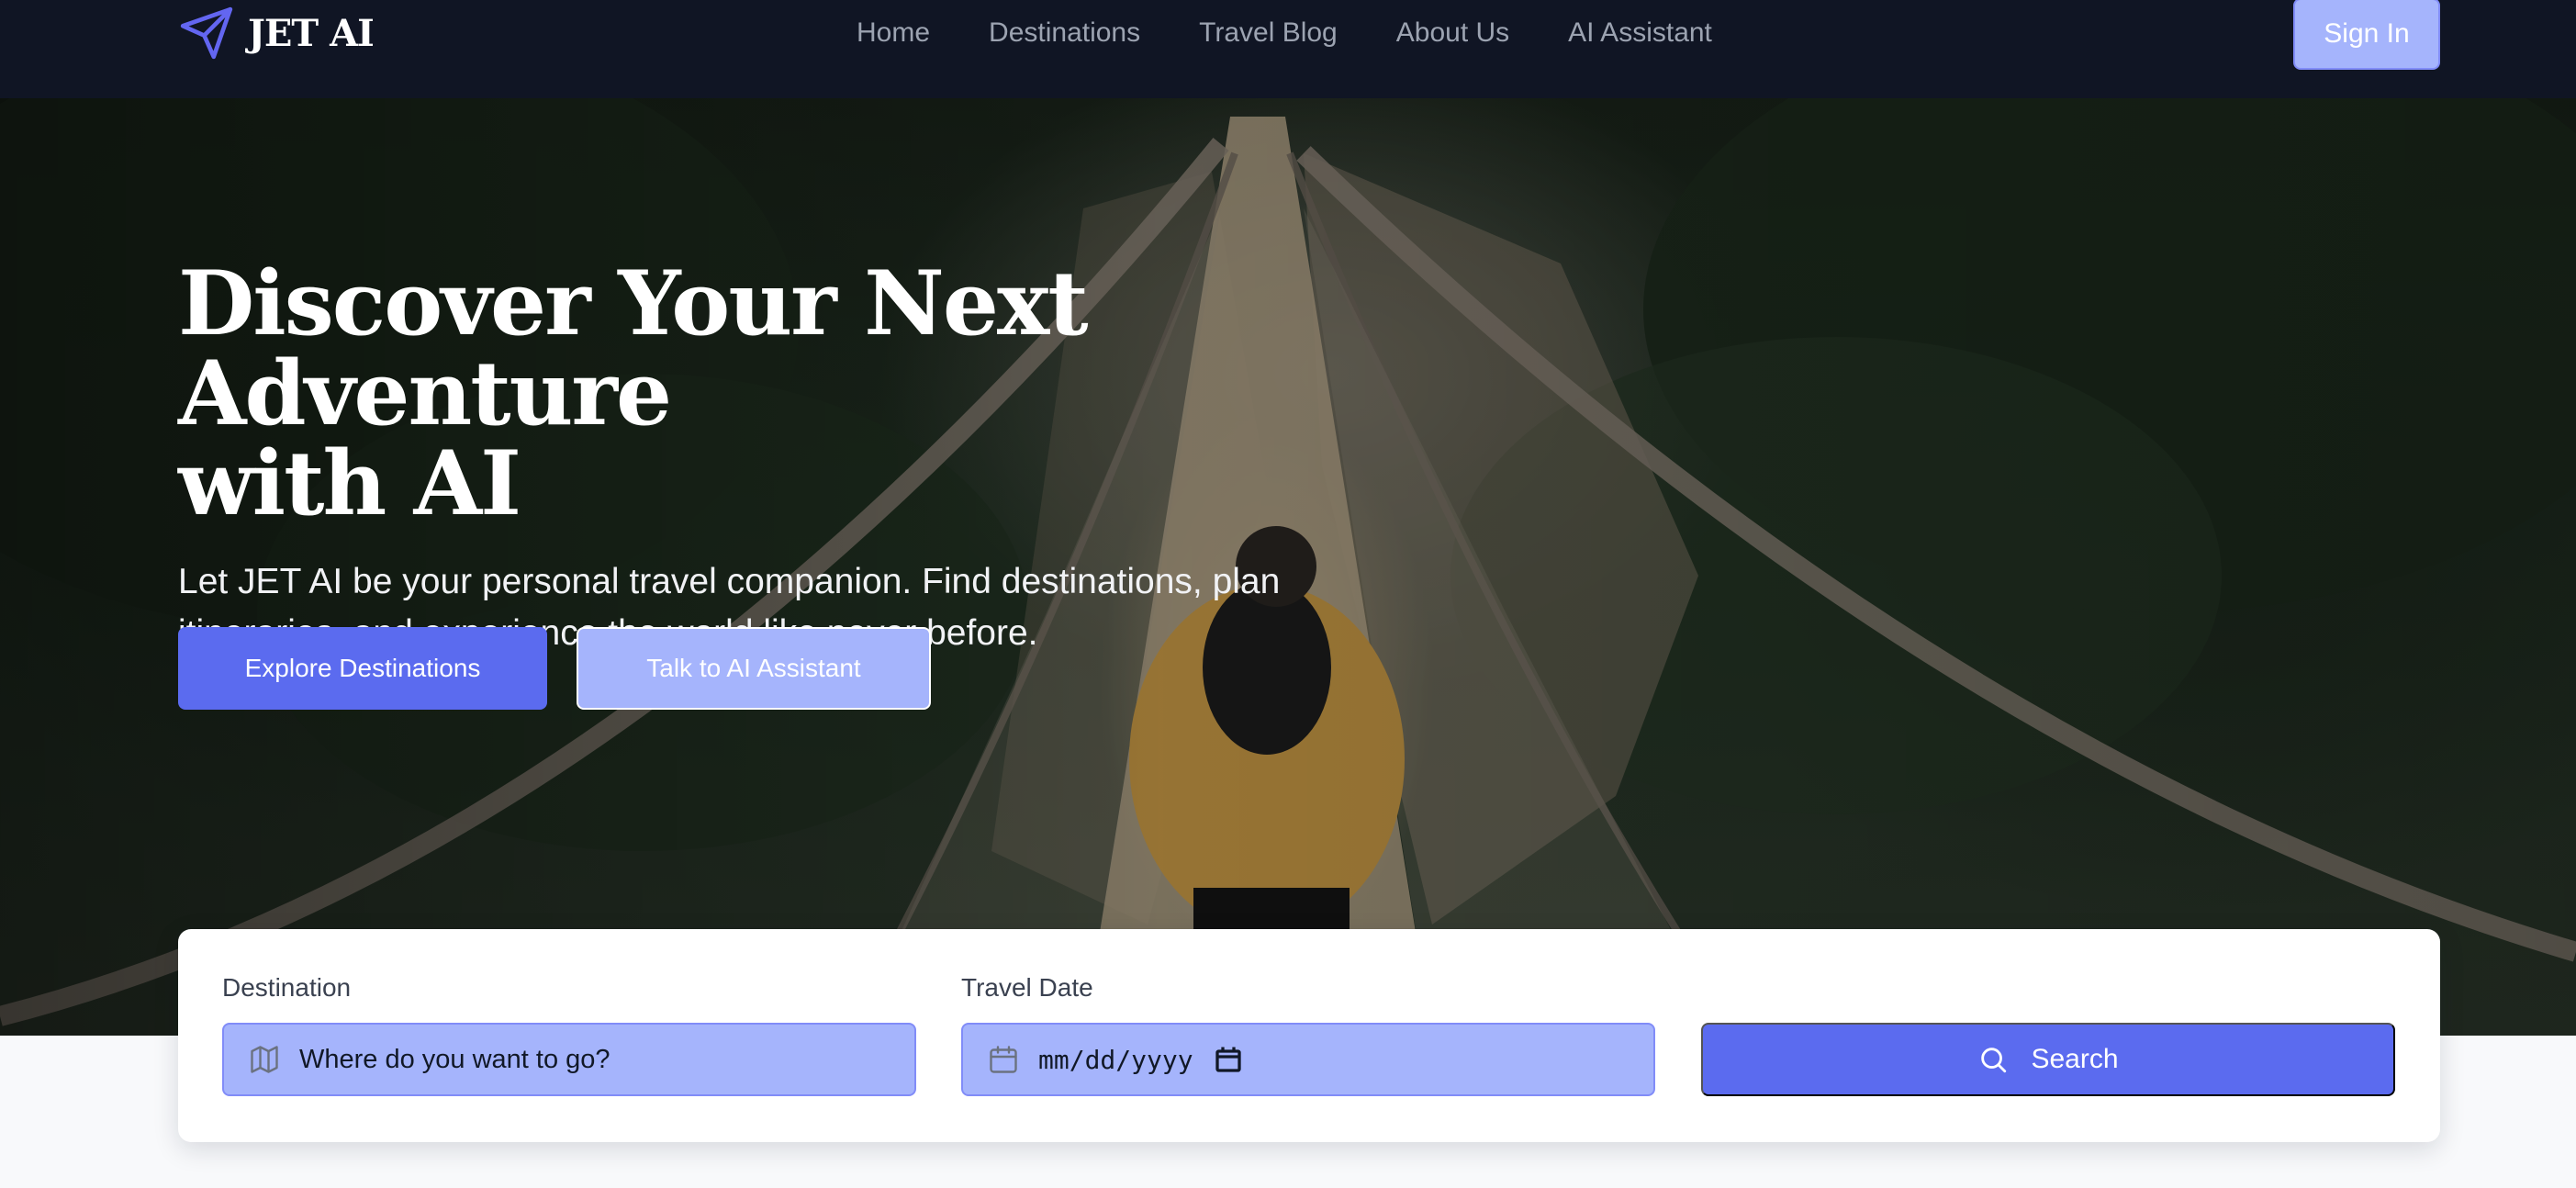 Image resolution: width=2576 pixels, height=1188 pixels. What do you see at coordinates (633, 349) in the screenshot?
I see `hero-title-line-1: Discover Your Next Adventure` at bounding box center [633, 349].